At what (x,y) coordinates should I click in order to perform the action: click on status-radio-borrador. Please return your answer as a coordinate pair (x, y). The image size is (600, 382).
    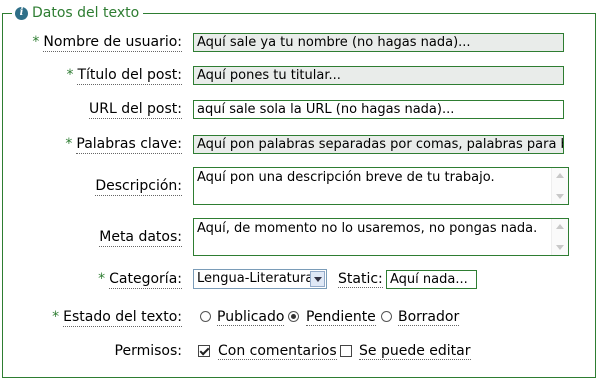
    Looking at the image, I should click on (386, 316).